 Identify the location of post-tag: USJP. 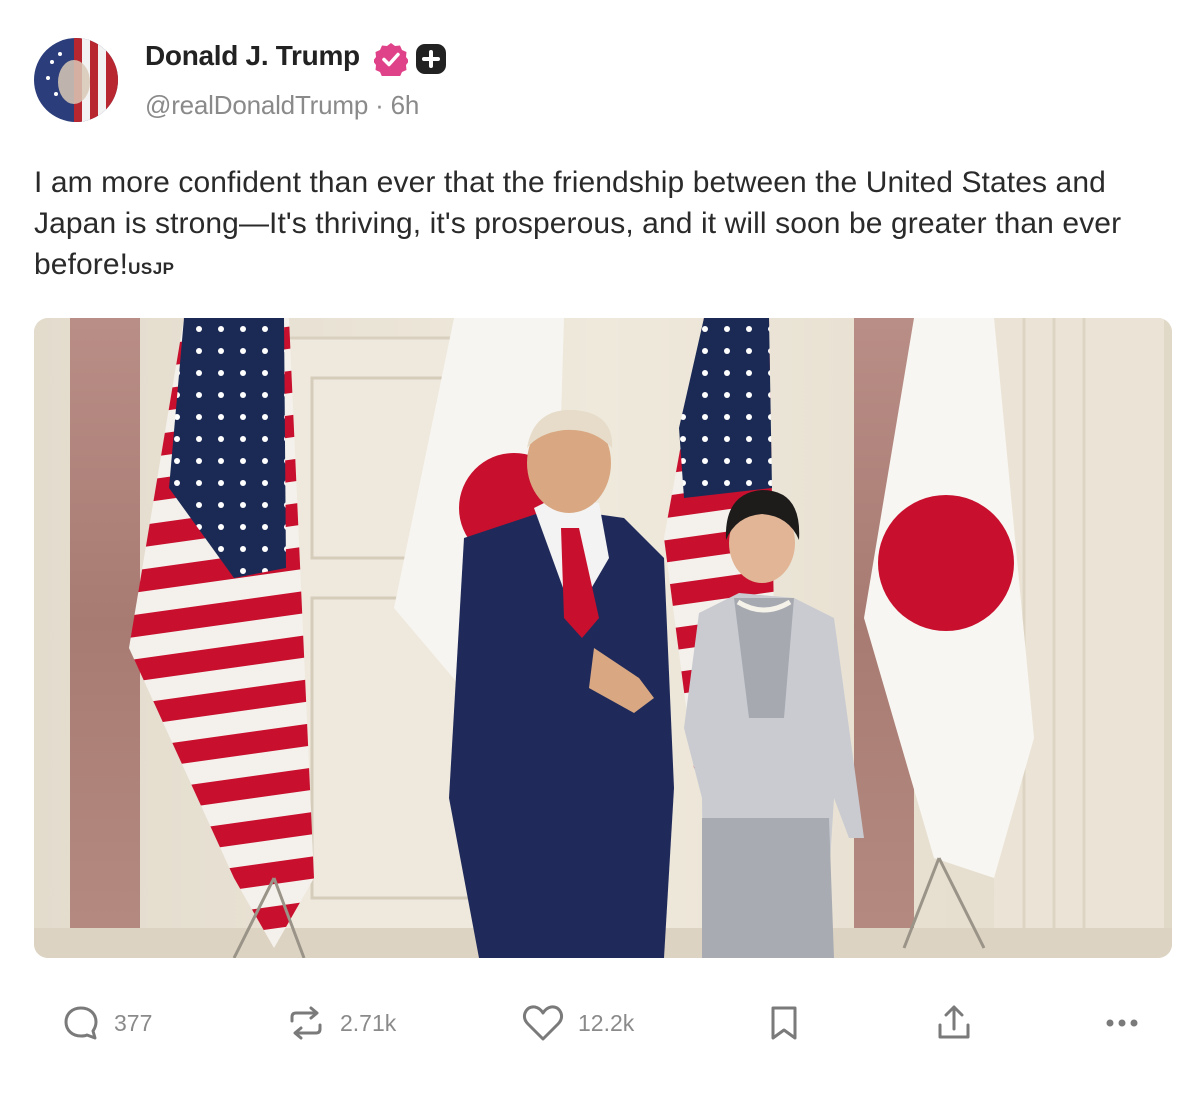
(151, 268).